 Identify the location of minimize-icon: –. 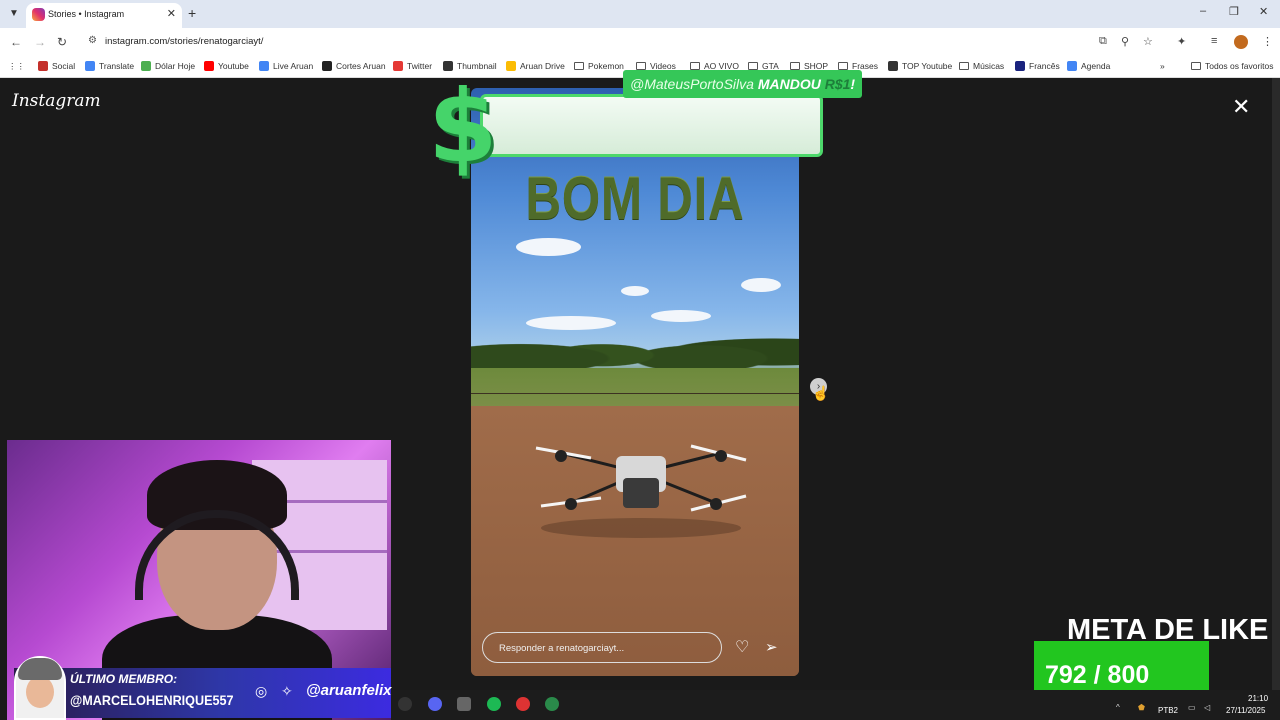
(1203, 11).